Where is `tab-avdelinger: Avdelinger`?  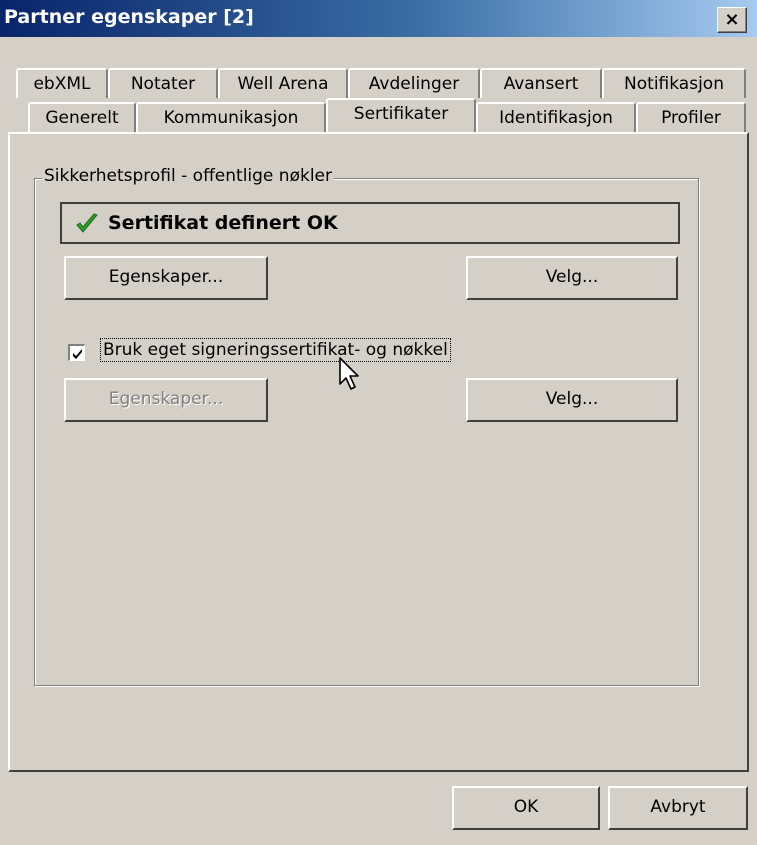
tab-avdelinger: Avdelinger is located at coordinates (414, 83).